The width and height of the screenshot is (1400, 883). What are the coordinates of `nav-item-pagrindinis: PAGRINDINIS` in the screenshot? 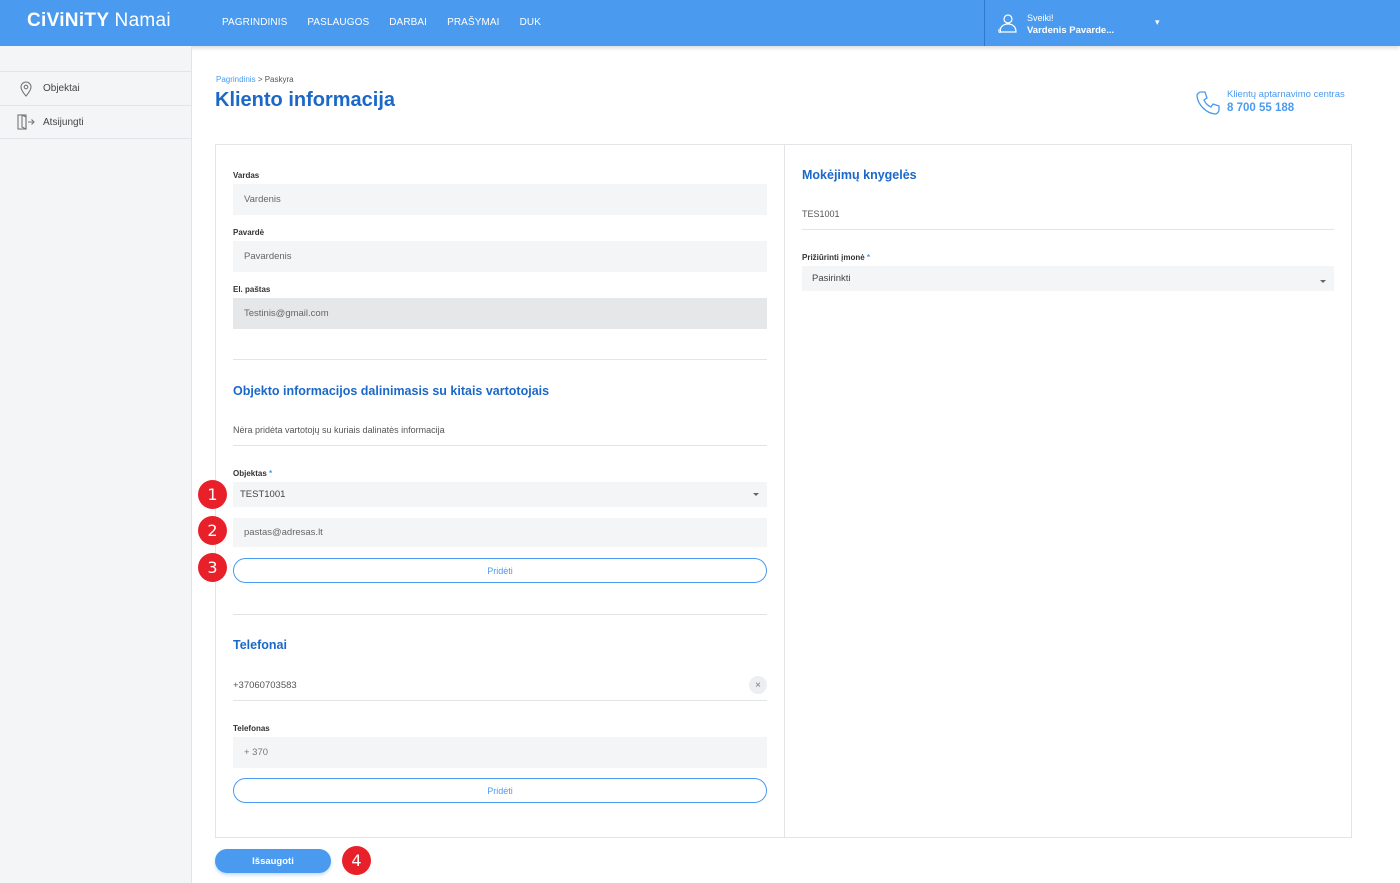 It's located at (254, 22).